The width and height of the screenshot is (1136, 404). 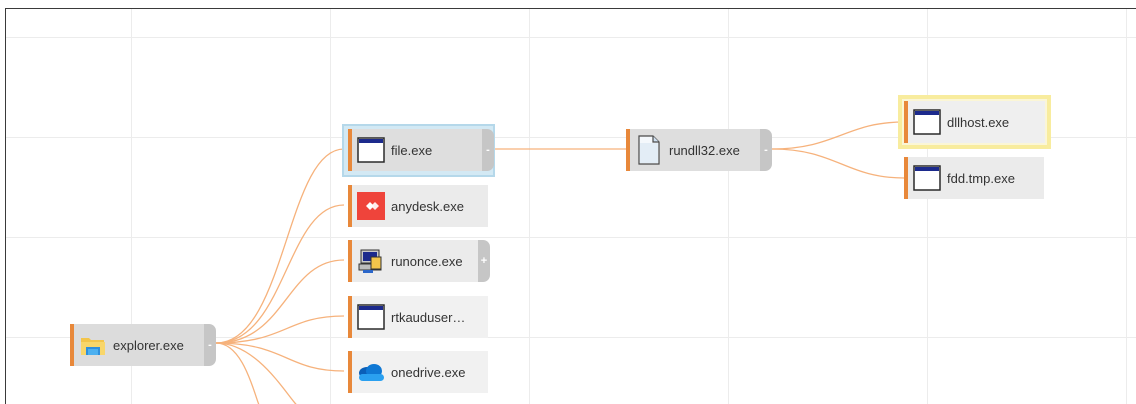 I want to click on edge-explorer-runonce, so click(x=280, y=301).